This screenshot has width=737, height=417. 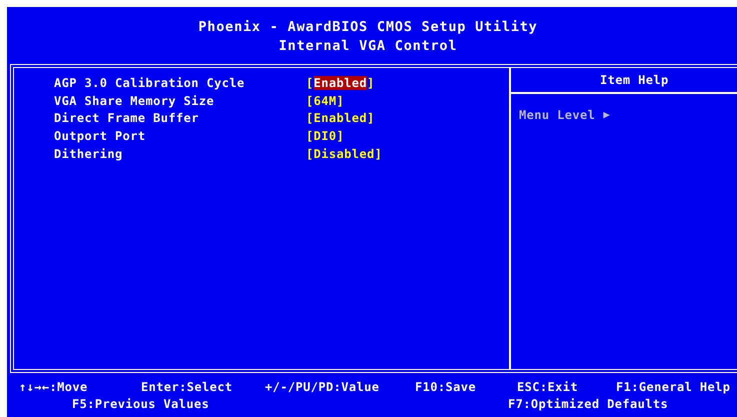 I want to click on setting-label: Direct Frame Buffer, so click(x=127, y=118).